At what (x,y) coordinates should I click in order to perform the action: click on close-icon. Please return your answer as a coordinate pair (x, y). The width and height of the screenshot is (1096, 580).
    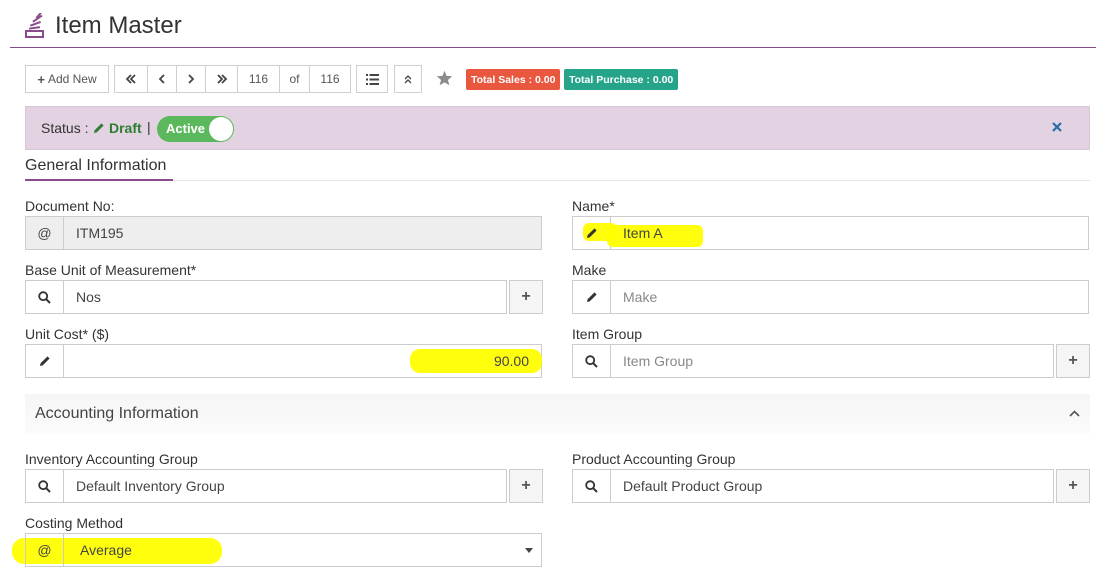
    Looking at the image, I should click on (1057, 127).